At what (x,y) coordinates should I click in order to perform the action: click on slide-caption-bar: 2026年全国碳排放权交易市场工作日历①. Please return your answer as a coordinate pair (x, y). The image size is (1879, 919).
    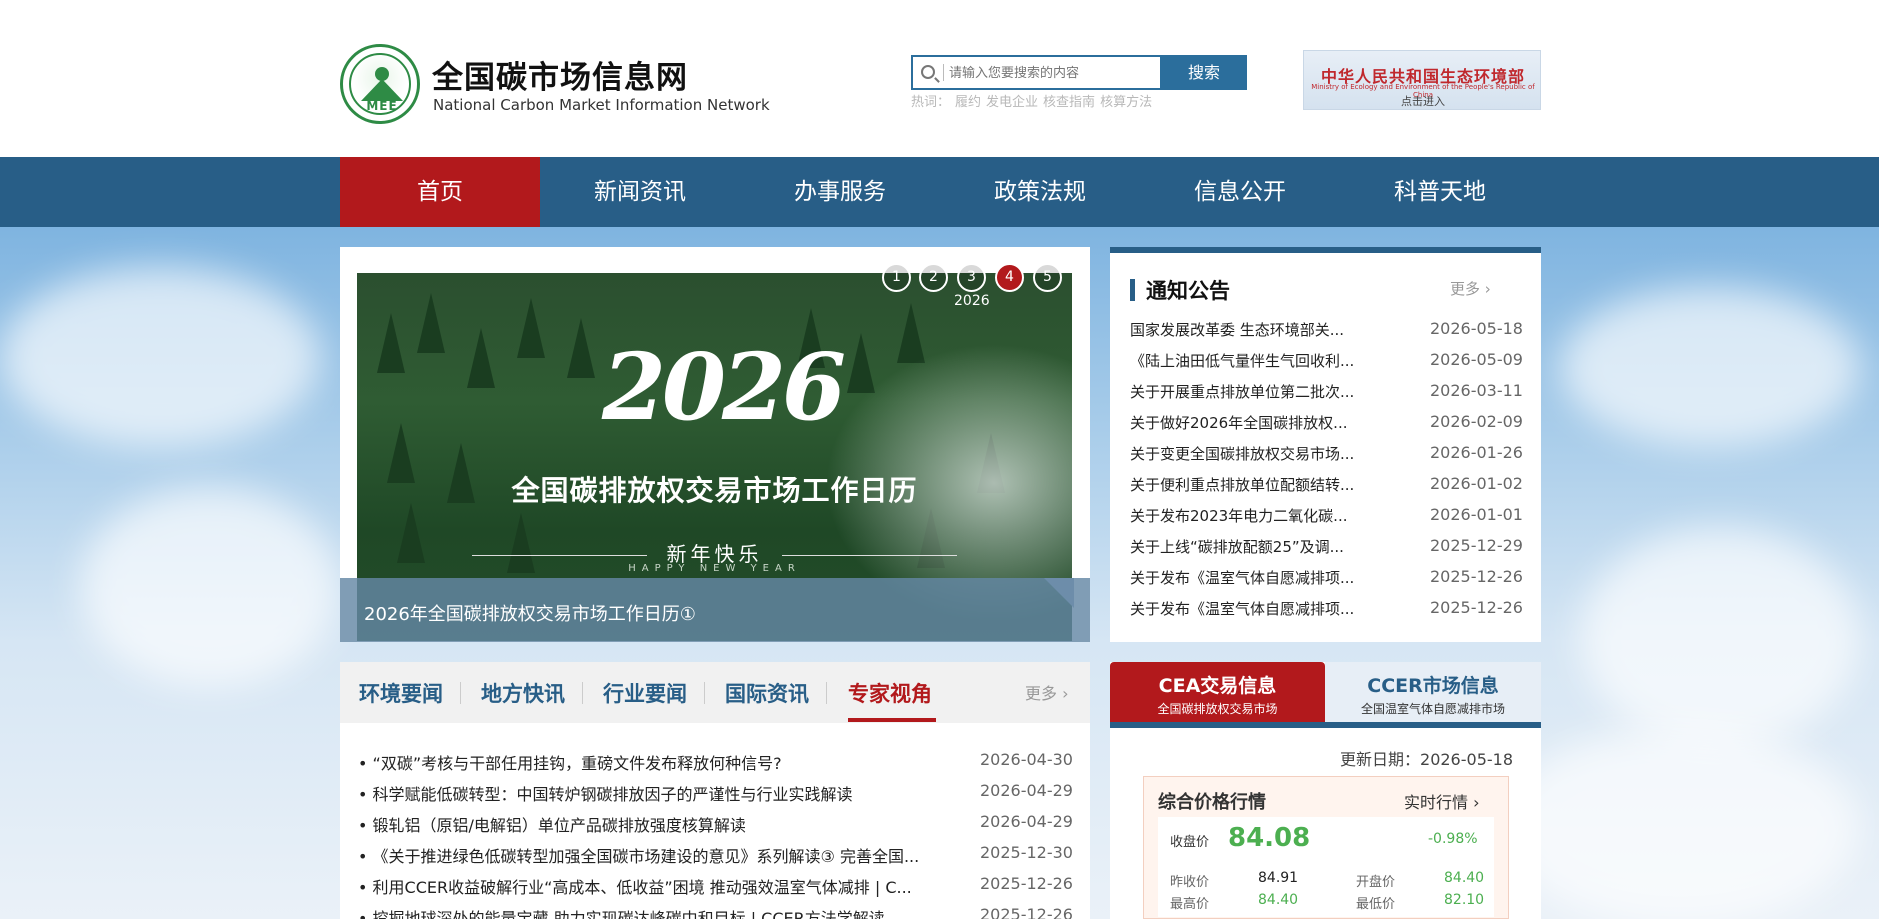
    Looking at the image, I should click on (715, 610).